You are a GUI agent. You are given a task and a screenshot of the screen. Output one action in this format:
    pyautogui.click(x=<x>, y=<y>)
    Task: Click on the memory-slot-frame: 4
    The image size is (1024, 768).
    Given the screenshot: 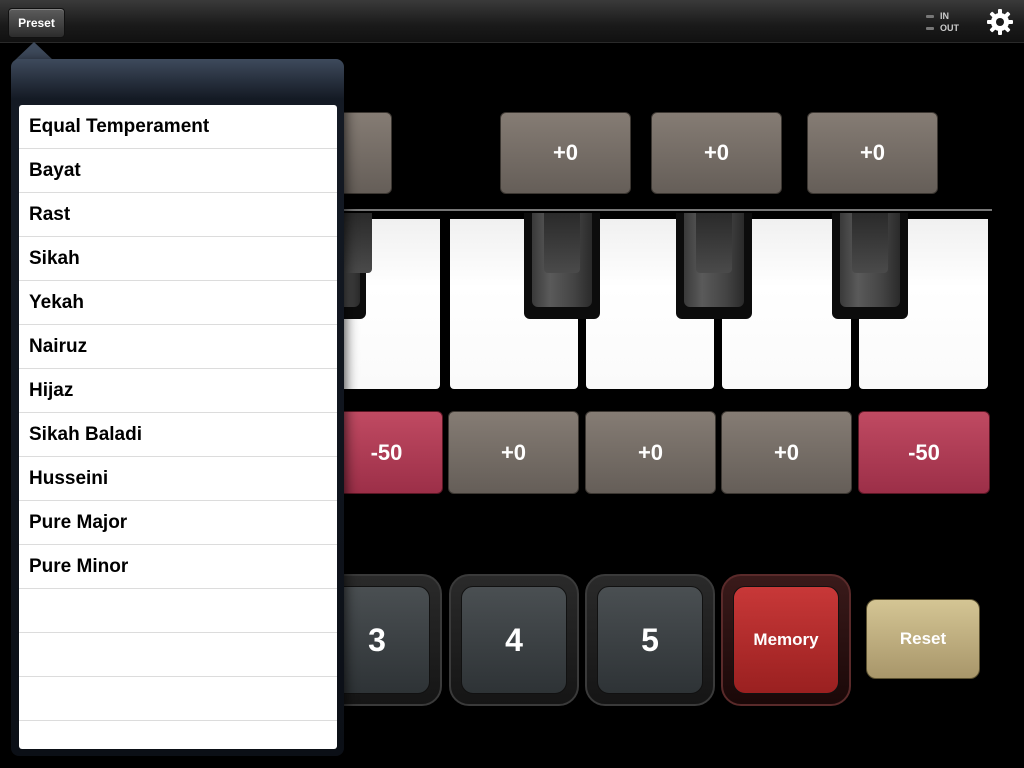 What is the action you would take?
    pyautogui.click(x=514, y=640)
    